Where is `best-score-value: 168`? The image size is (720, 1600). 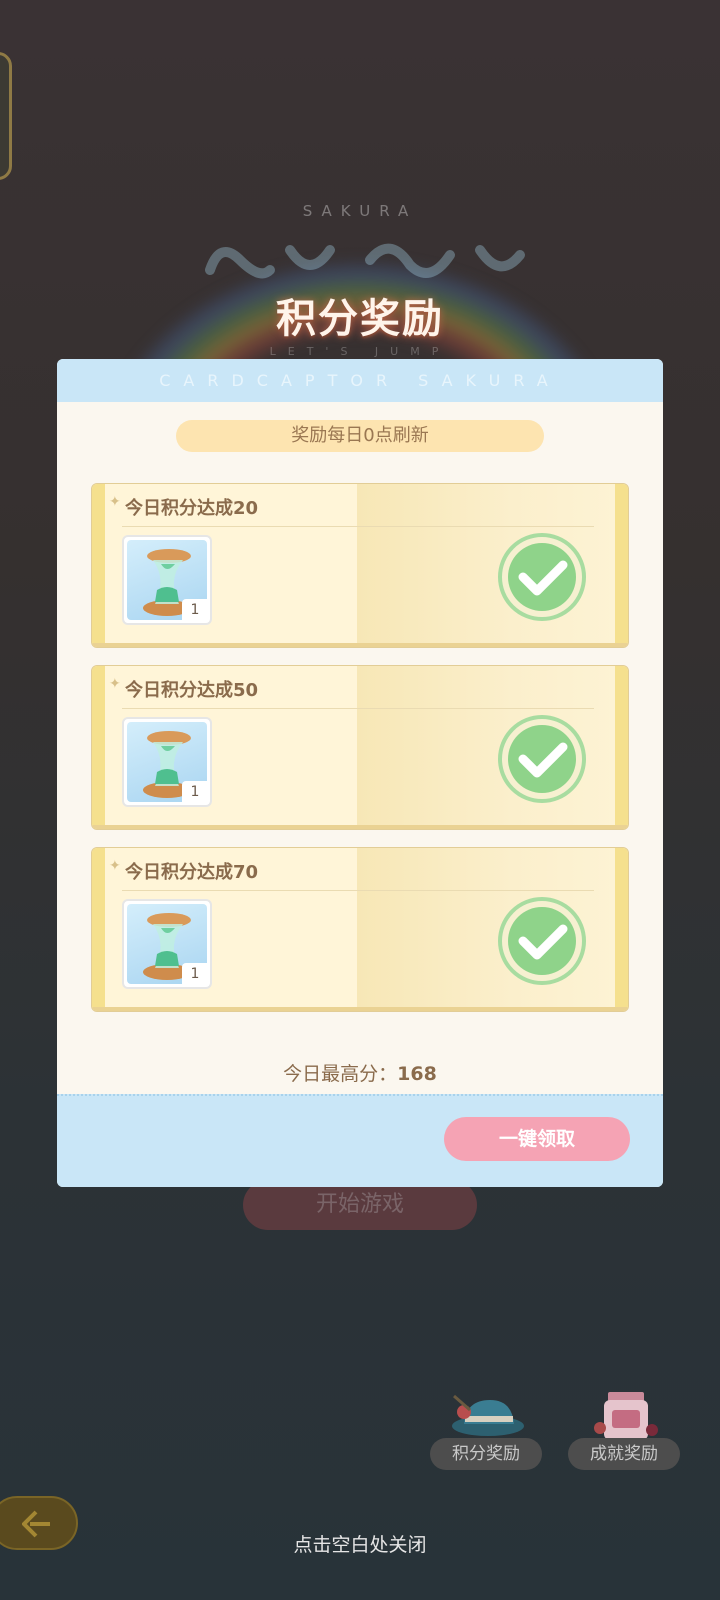 best-score-value: 168 is located at coordinates (417, 1074).